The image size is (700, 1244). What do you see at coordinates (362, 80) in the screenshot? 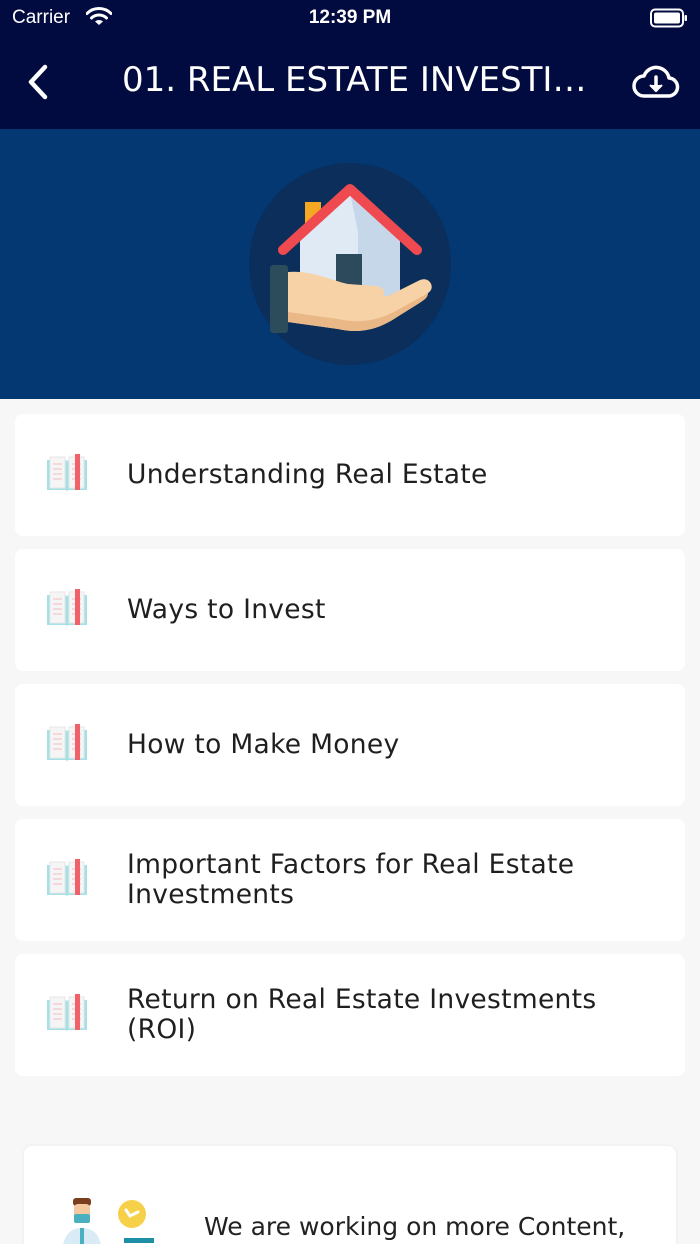
I see `page-title: 01. REAL ESTATE INVESTING FOR BEGINNERS` at bounding box center [362, 80].